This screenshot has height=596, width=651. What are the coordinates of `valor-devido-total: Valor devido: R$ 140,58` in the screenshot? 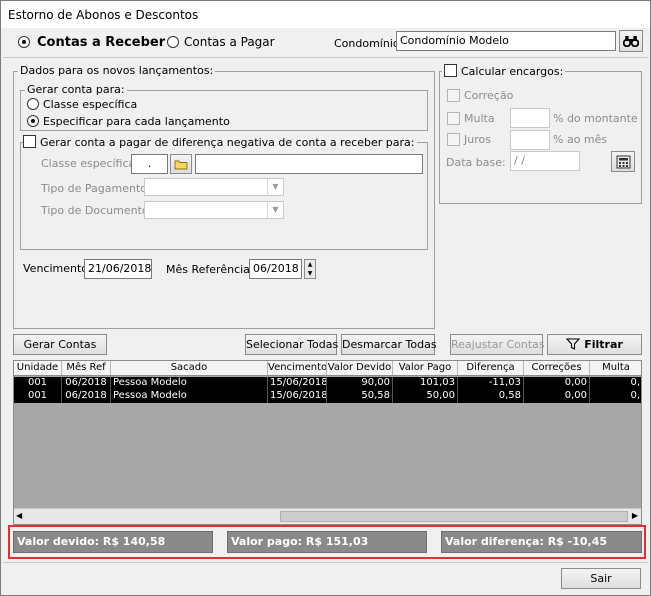 It's located at (113, 542).